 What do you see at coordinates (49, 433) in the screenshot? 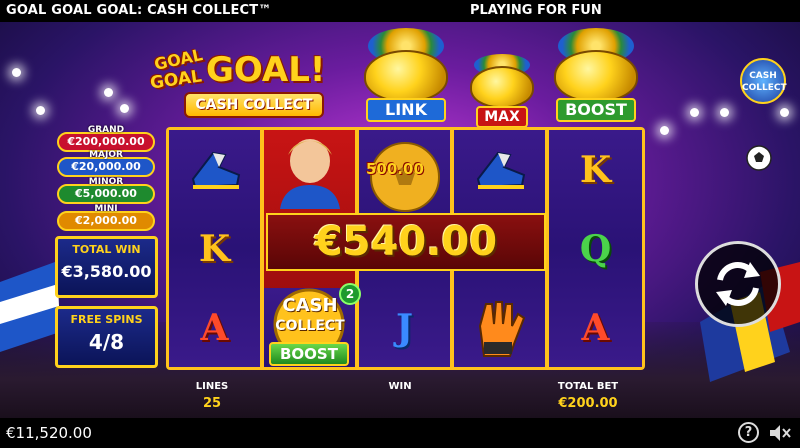
I see `balance: €11,520.00` at bounding box center [49, 433].